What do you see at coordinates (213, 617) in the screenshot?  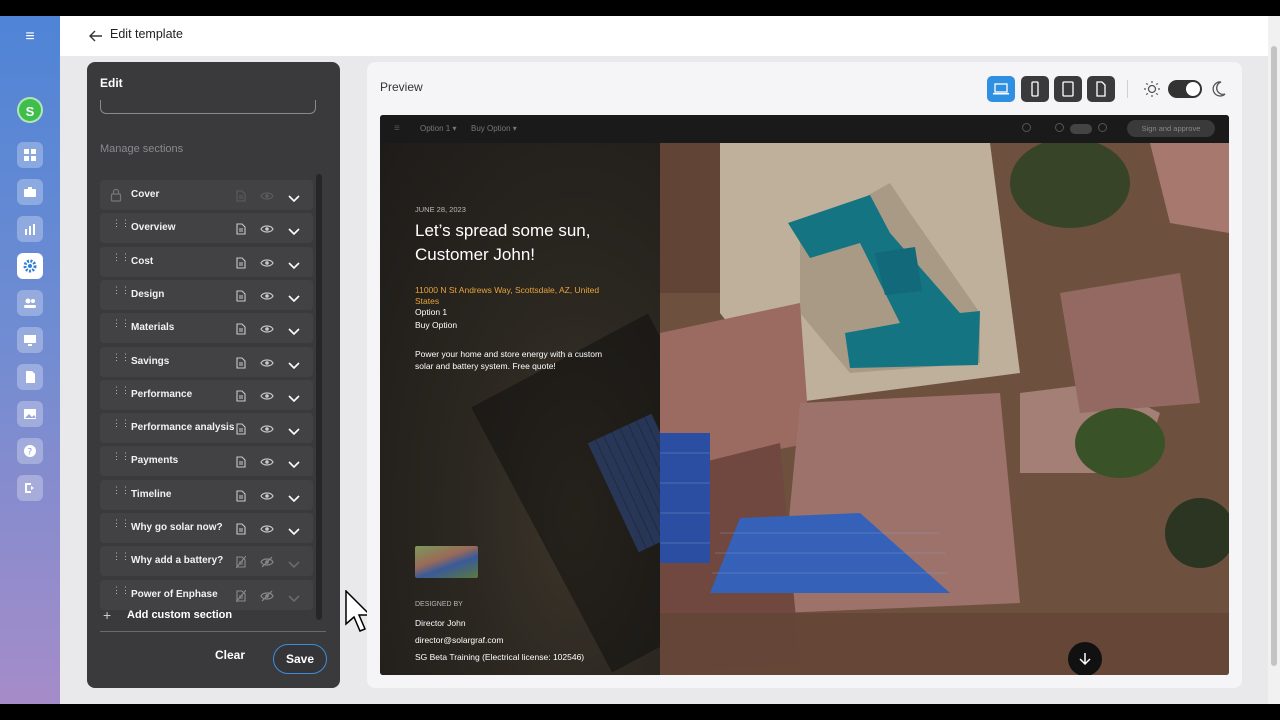 I see `add-custom-section-button: + Add custom section` at bounding box center [213, 617].